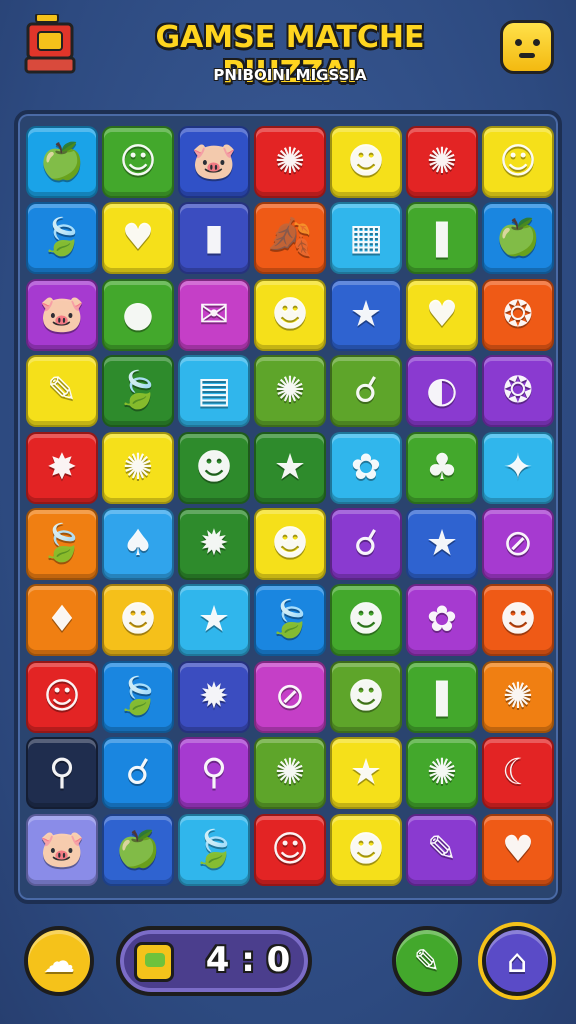 This screenshot has height=1024, width=576. What do you see at coordinates (138, 544) in the screenshot?
I see `game-tile: ♠` at bounding box center [138, 544].